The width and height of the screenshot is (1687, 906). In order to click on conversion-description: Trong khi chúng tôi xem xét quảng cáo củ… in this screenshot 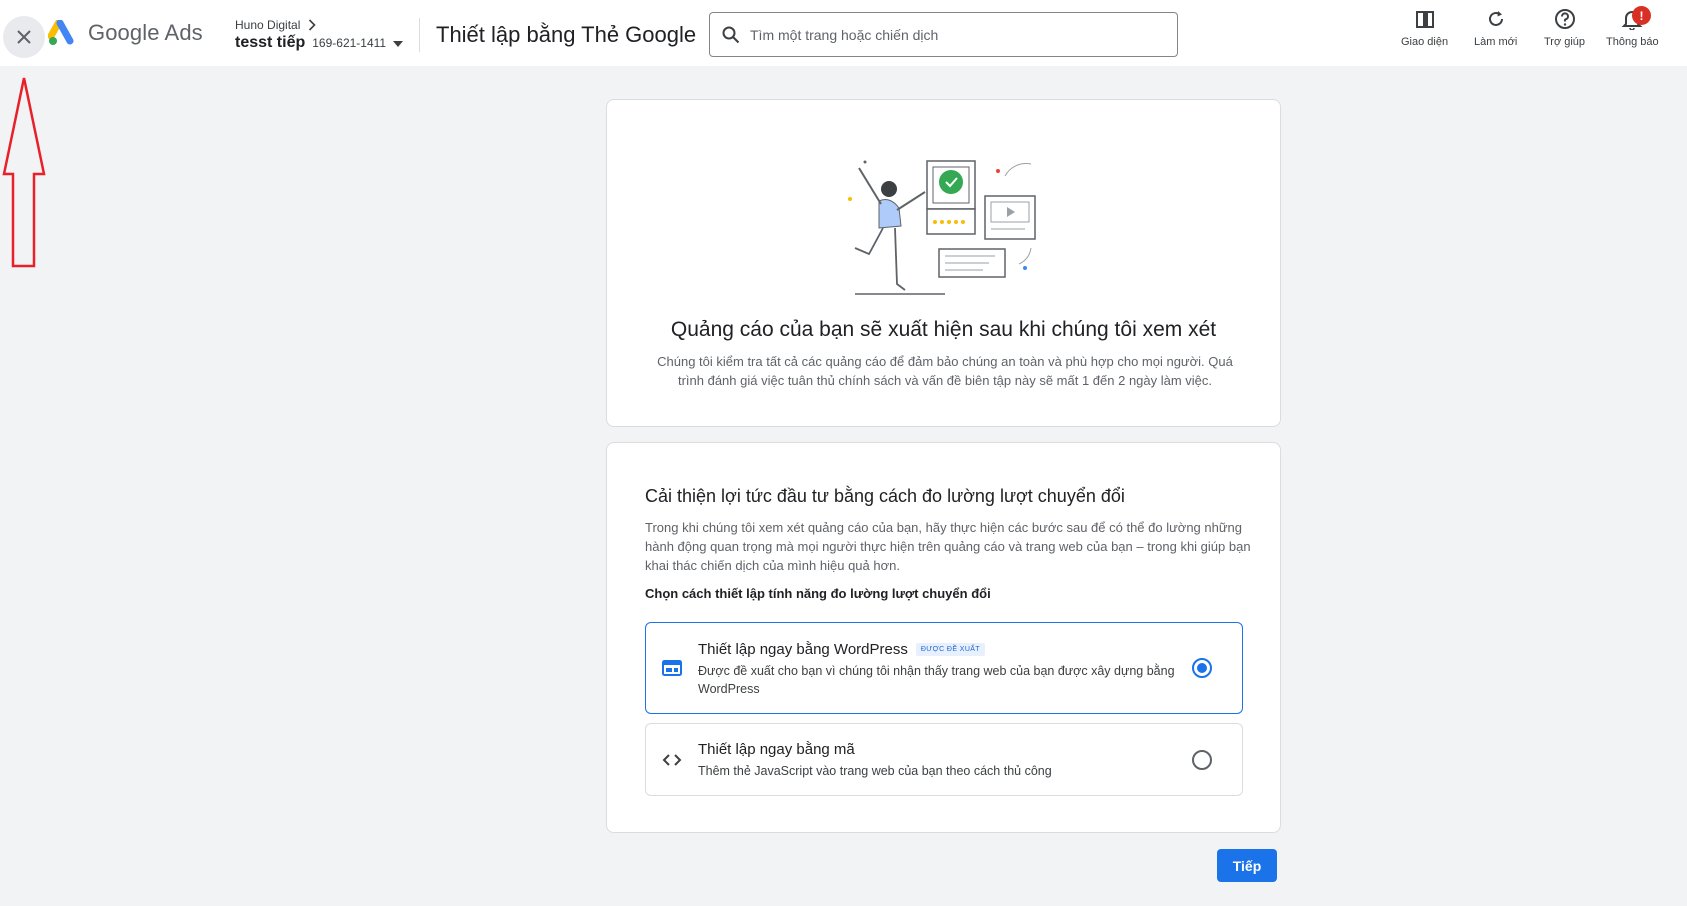, I will do `click(948, 546)`.